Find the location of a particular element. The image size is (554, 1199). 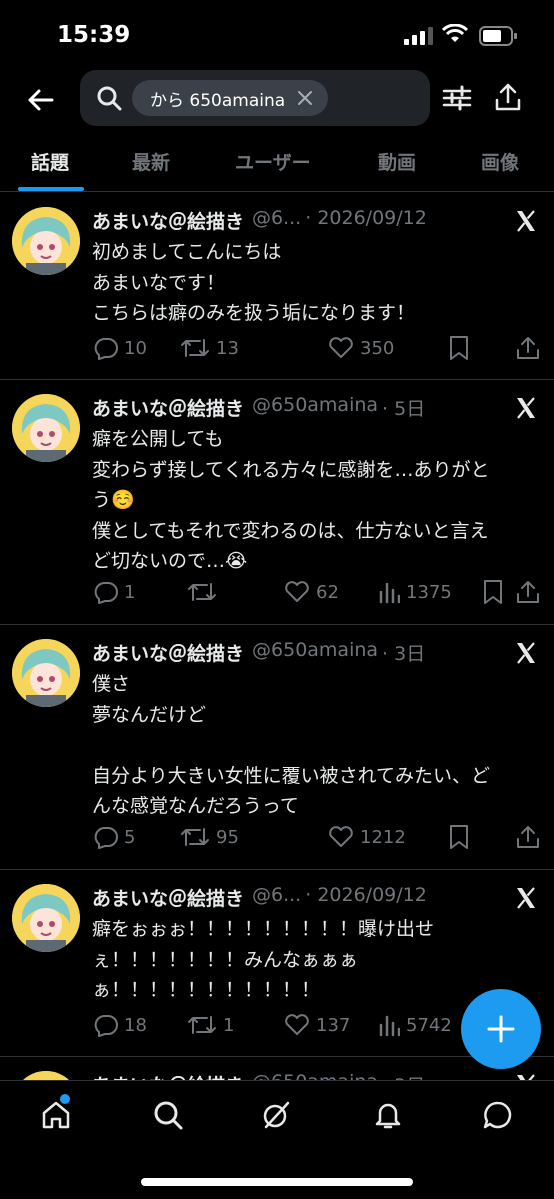

tab-people: ユーザー is located at coordinates (273, 161).